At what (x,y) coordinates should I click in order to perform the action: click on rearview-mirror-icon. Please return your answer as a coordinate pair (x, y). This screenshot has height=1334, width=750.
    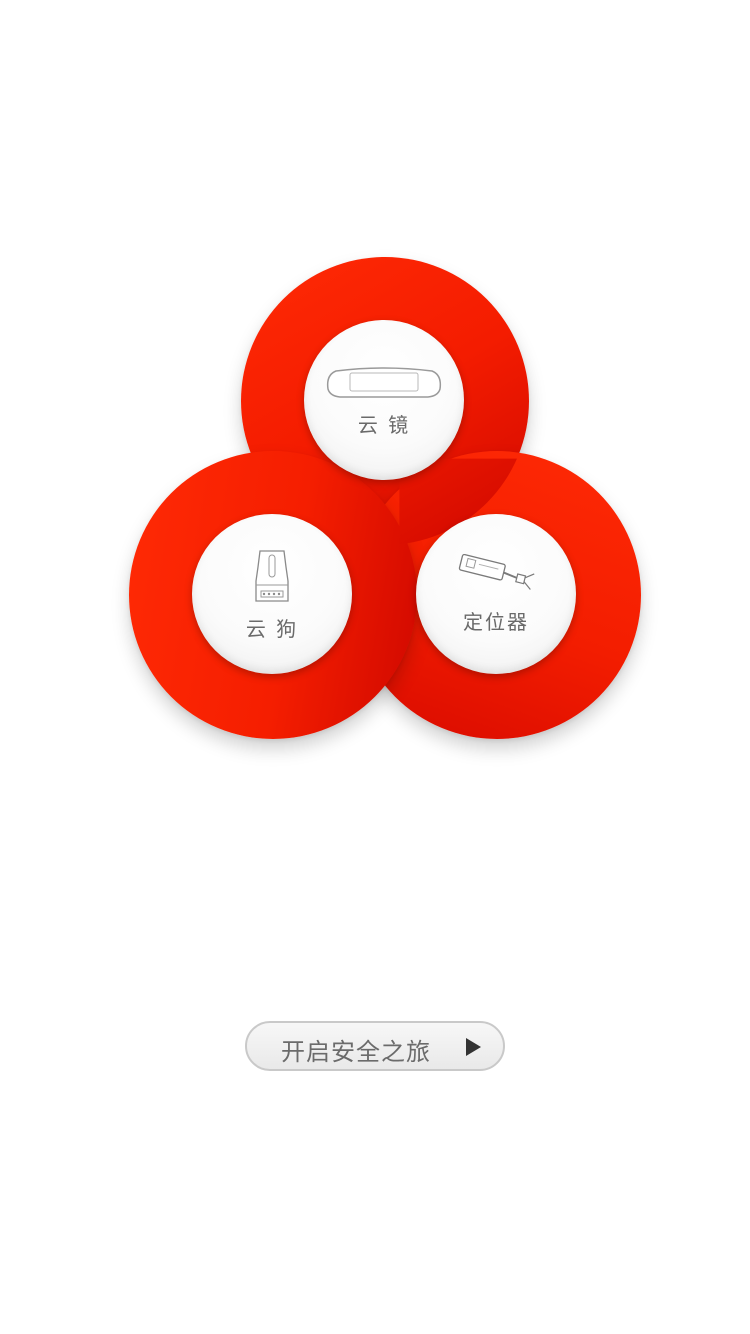
    Looking at the image, I should click on (384, 383).